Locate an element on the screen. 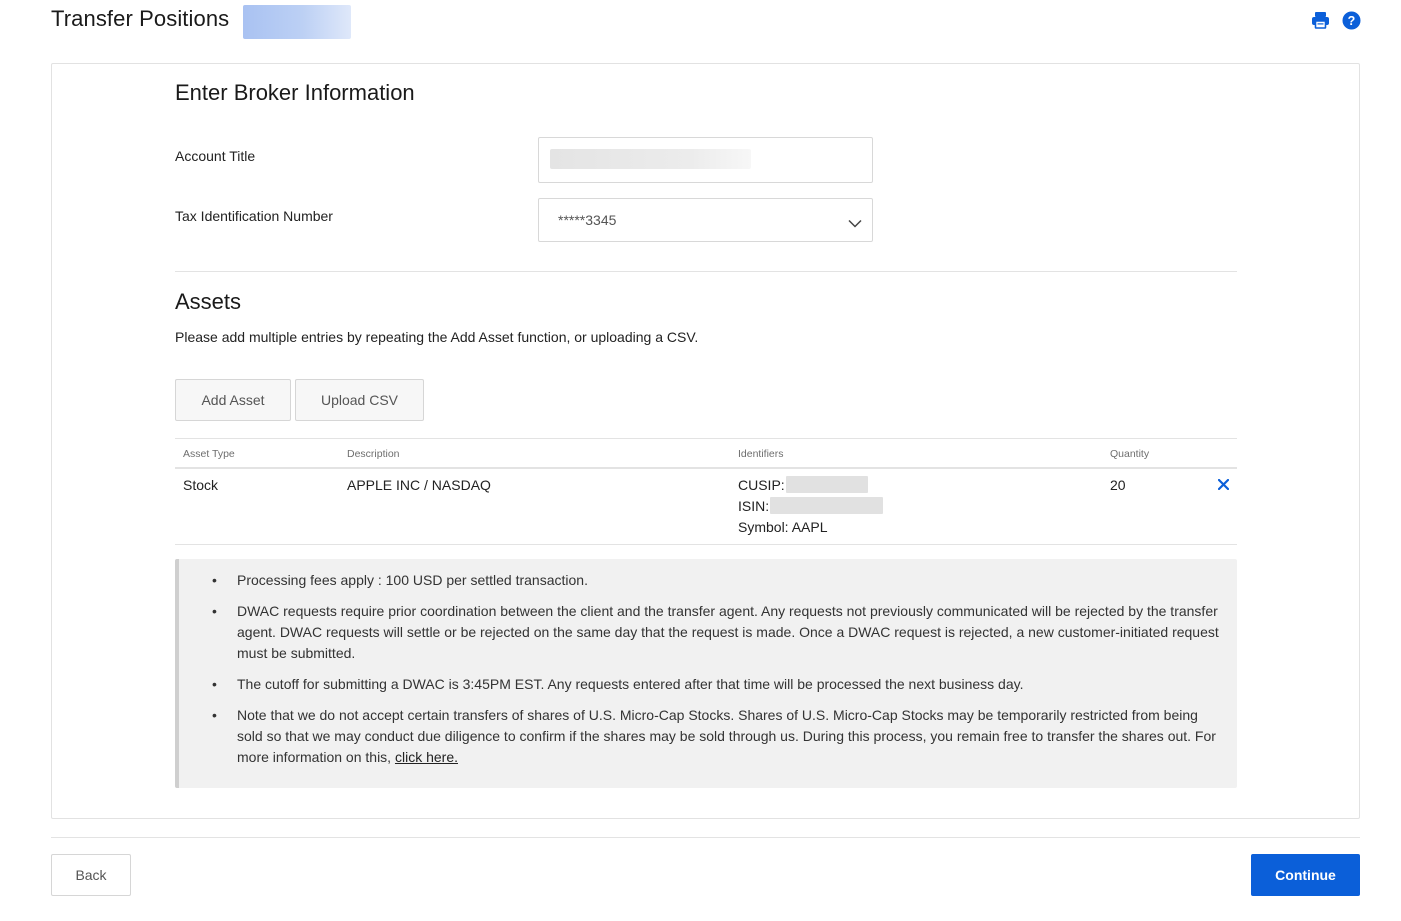 Image resolution: width=1401 pixels, height=921 pixels. tax-id-label: Tax Identification Number is located at coordinates (254, 216).